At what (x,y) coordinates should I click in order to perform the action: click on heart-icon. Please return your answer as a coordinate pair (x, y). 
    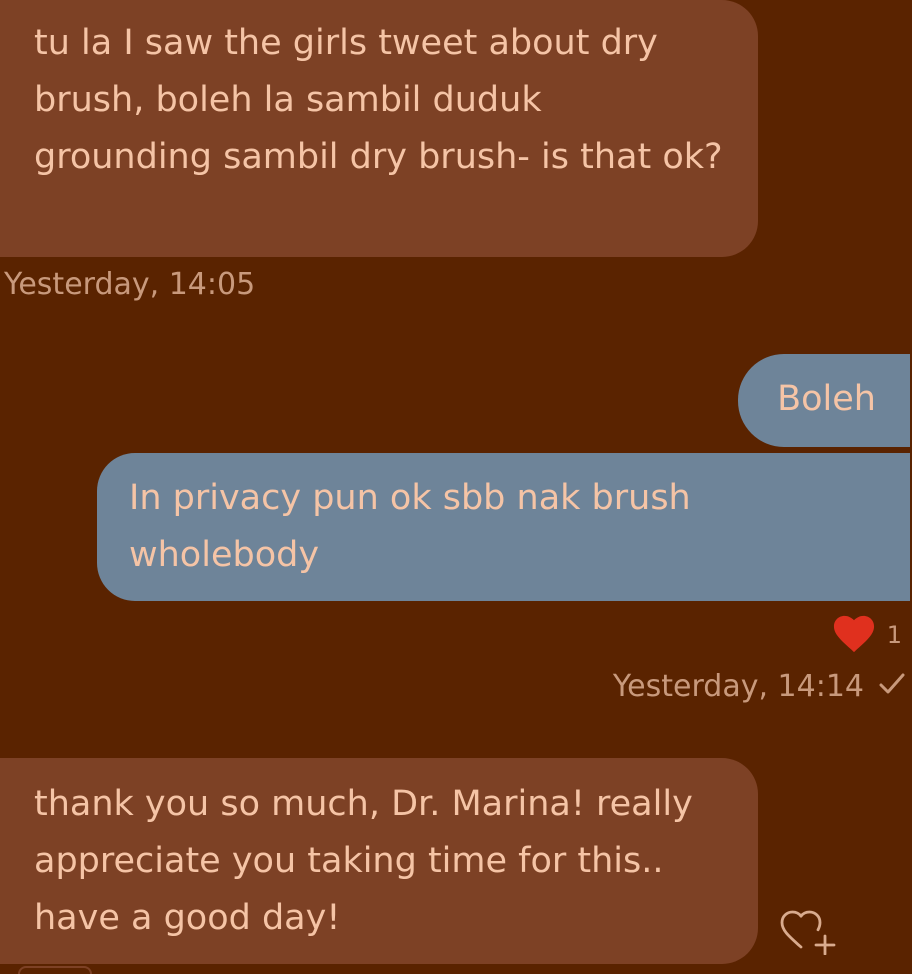
    Looking at the image, I should click on (854, 635).